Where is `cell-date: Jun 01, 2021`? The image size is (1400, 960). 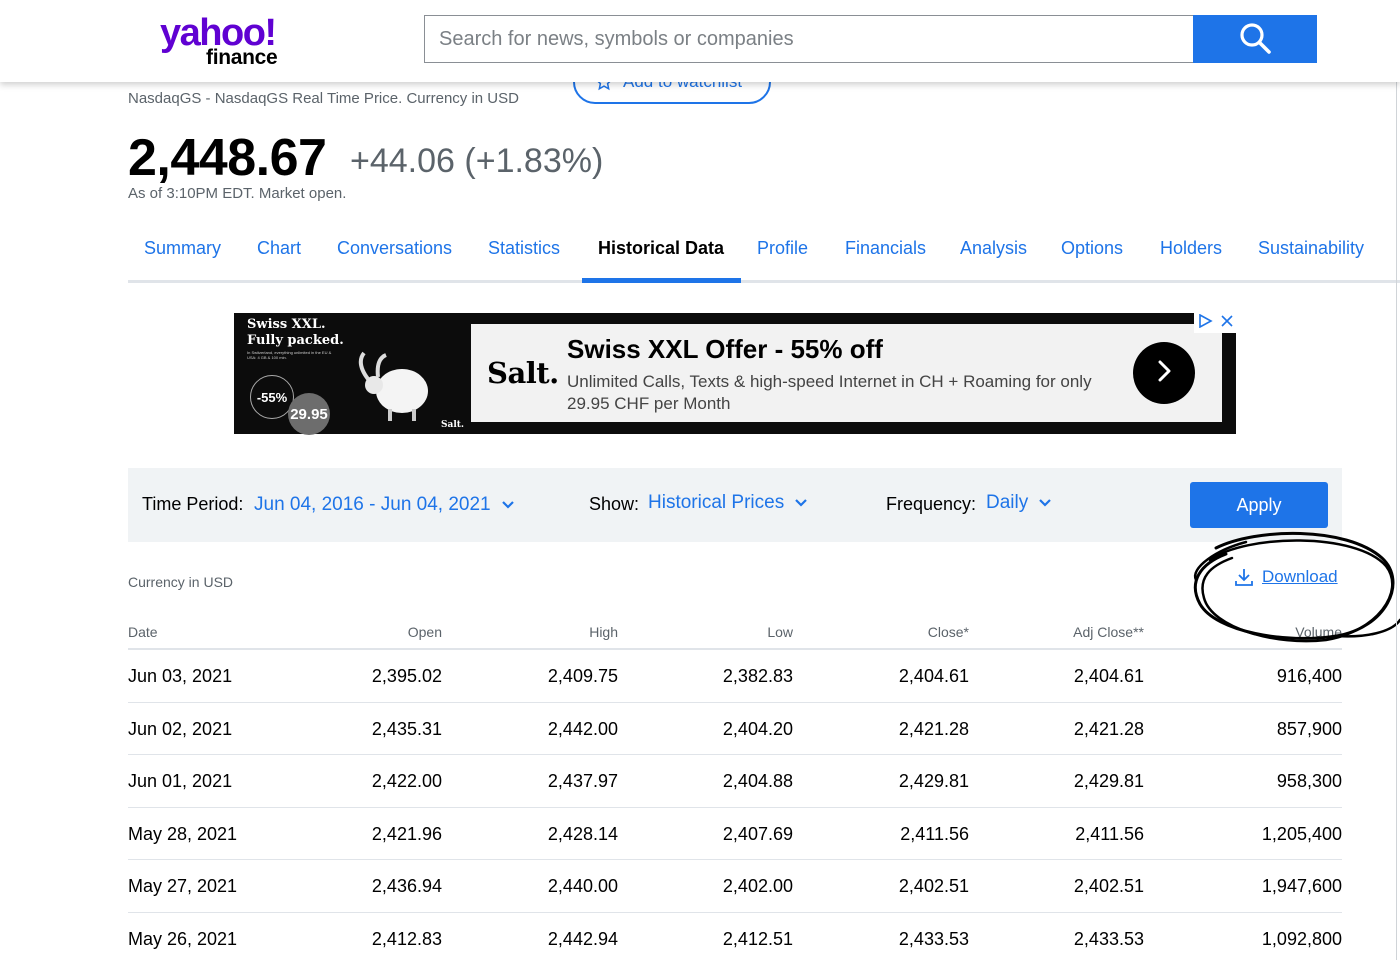
cell-date: Jun 01, 2021 is located at coordinates (180, 781).